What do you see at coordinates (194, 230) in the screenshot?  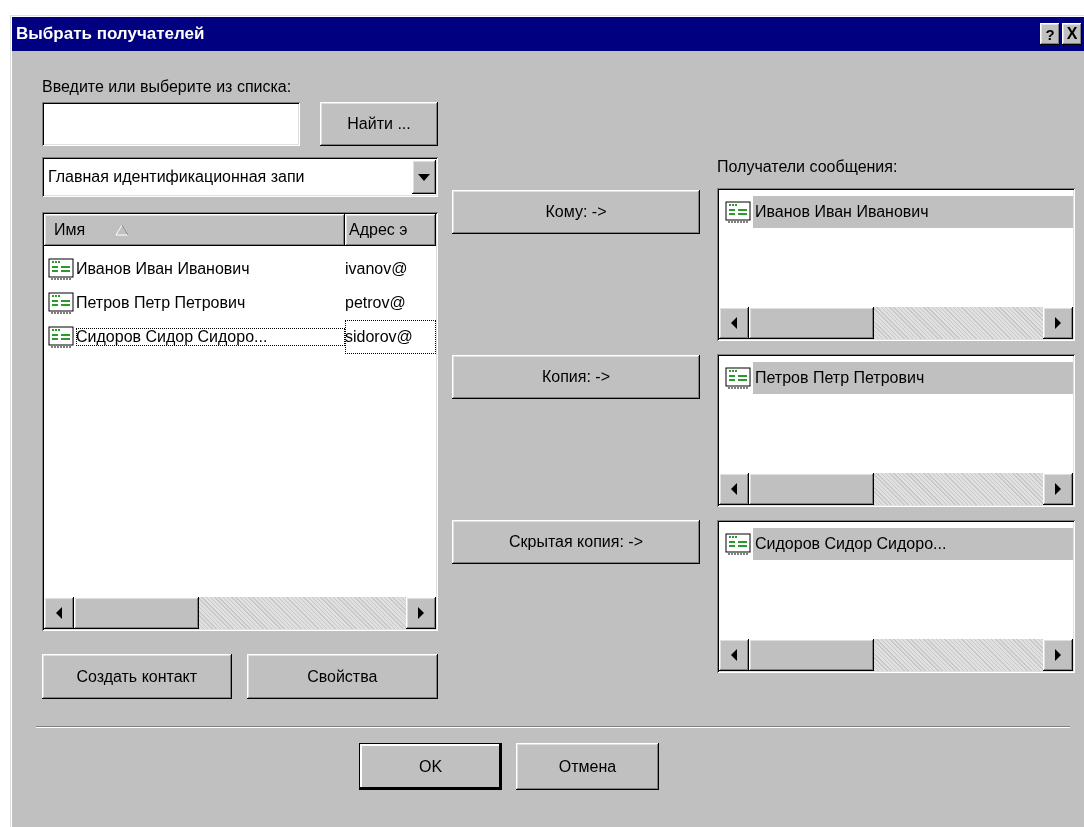 I see `column-header: Имя` at bounding box center [194, 230].